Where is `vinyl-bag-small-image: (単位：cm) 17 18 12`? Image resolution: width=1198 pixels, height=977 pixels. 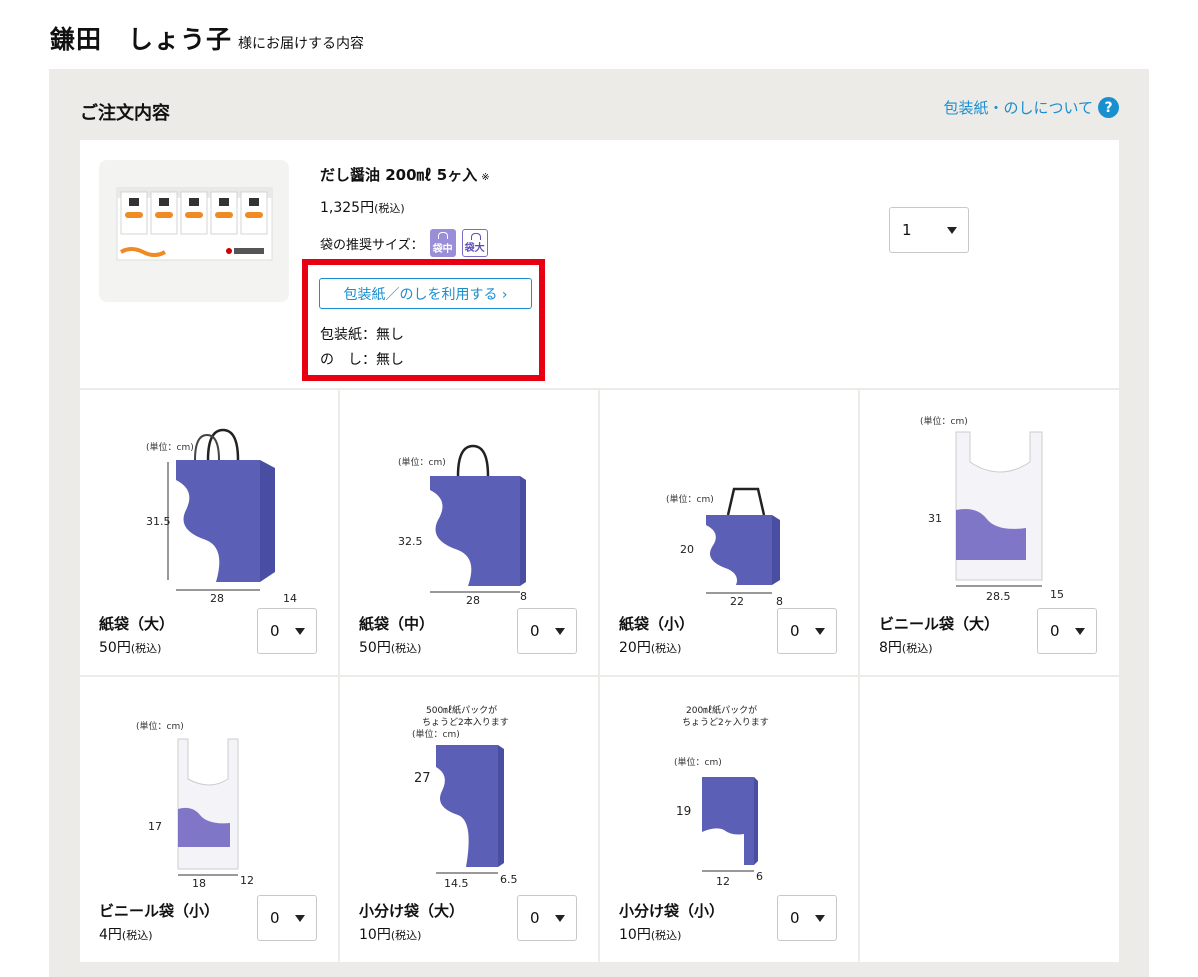 vinyl-bag-small-image: (単位：cm) 17 18 12 is located at coordinates (195, 805).